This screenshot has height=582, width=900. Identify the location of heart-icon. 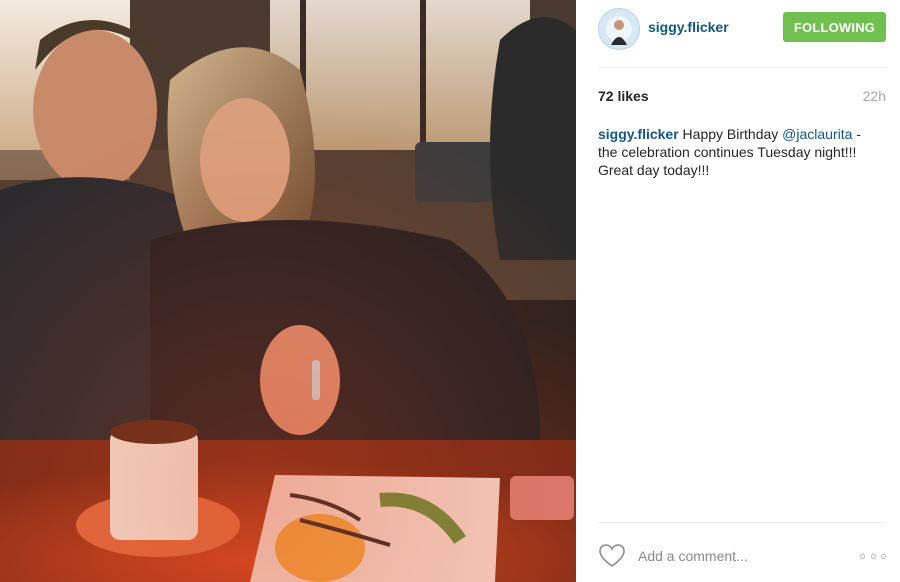
(612, 556).